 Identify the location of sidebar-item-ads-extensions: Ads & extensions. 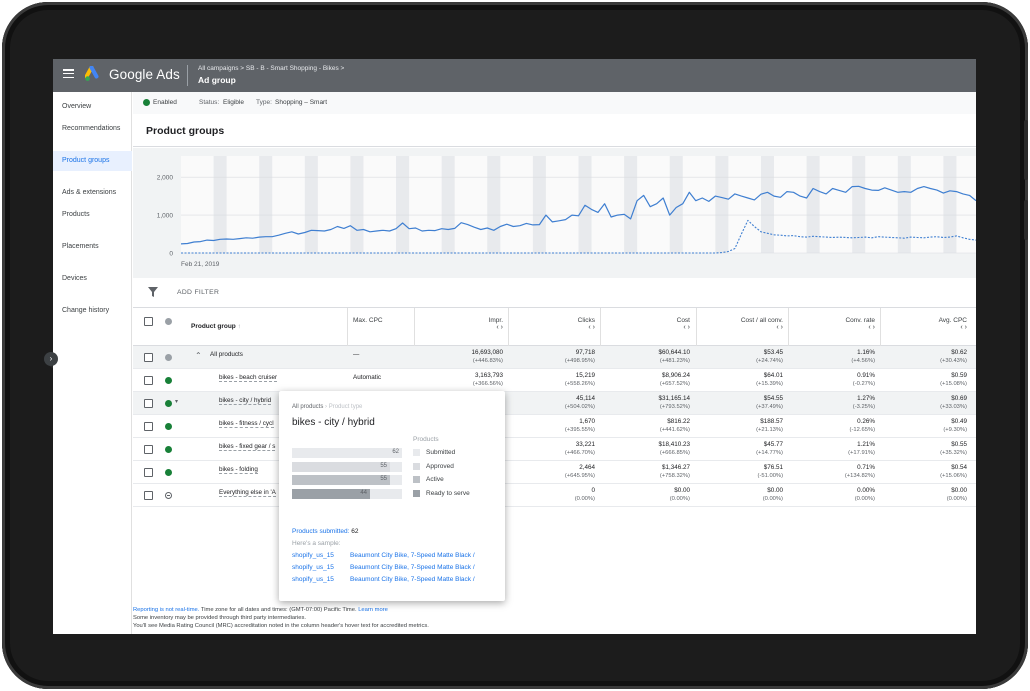
(92, 193).